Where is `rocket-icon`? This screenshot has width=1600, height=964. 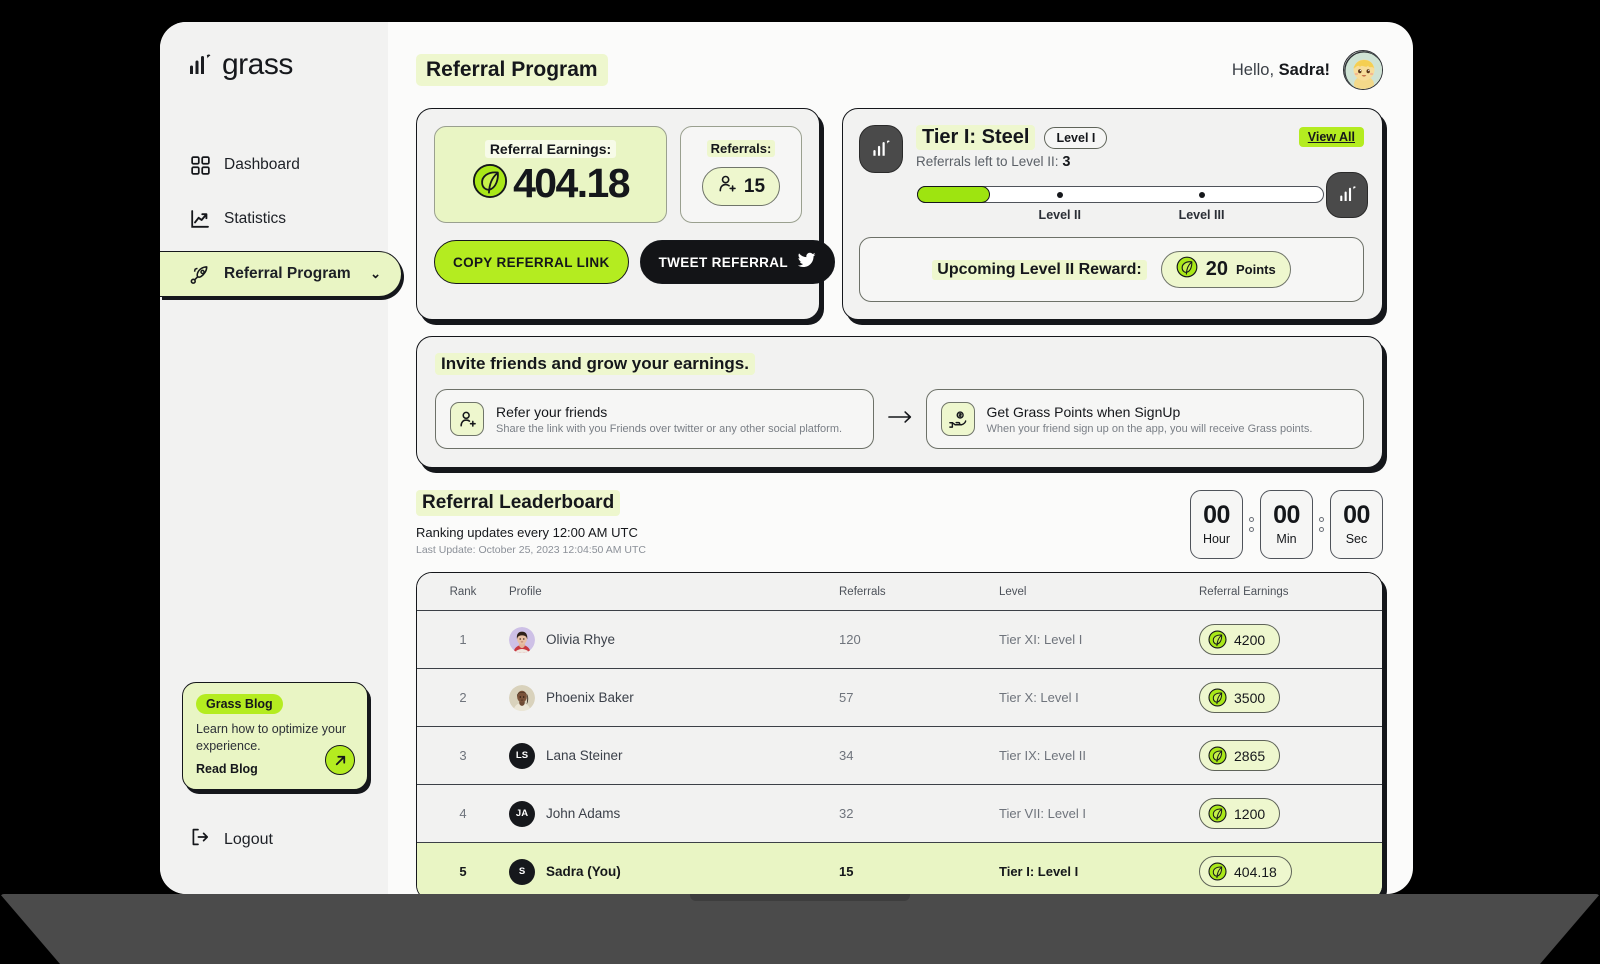 rocket-icon is located at coordinates (200, 274).